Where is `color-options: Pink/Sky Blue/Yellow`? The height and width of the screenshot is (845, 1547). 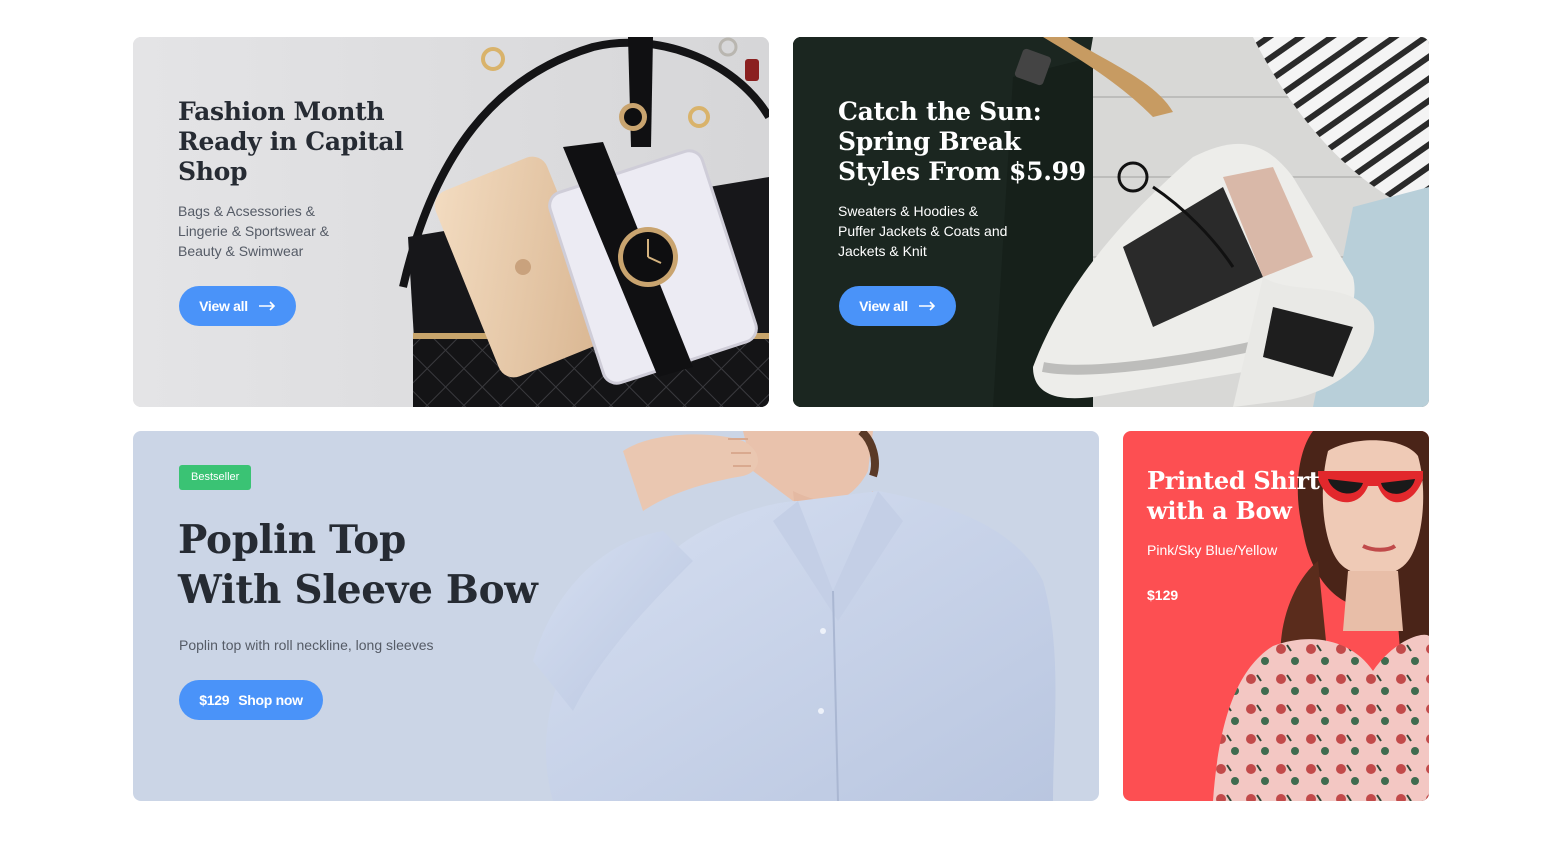 color-options: Pink/Sky Blue/Yellow is located at coordinates (1212, 550).